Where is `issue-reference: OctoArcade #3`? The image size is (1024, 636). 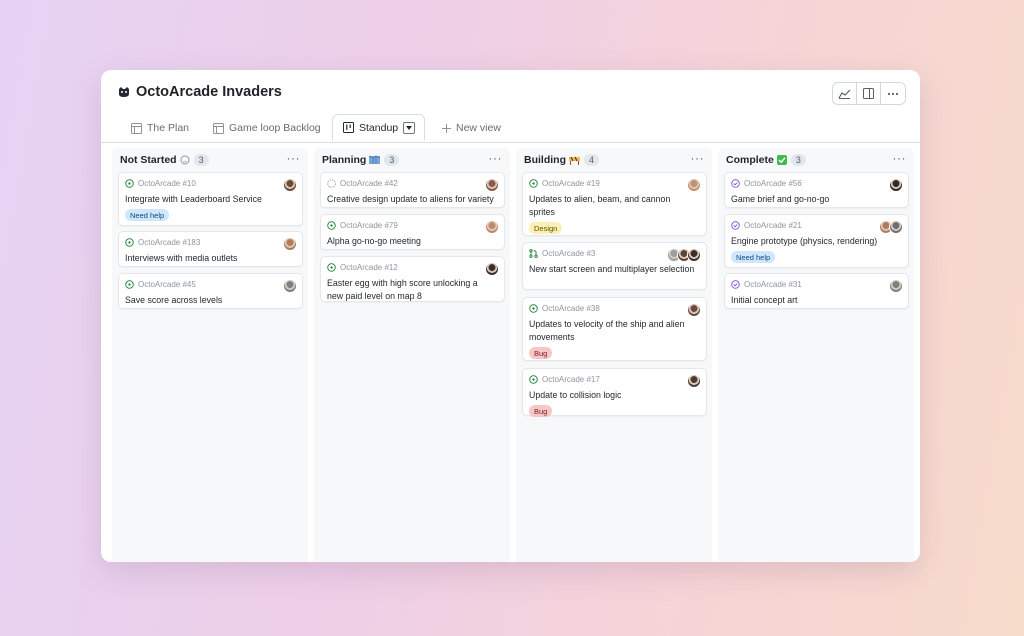 issue-reference: OctoArcade #3 is located at coordinates (562, 253).